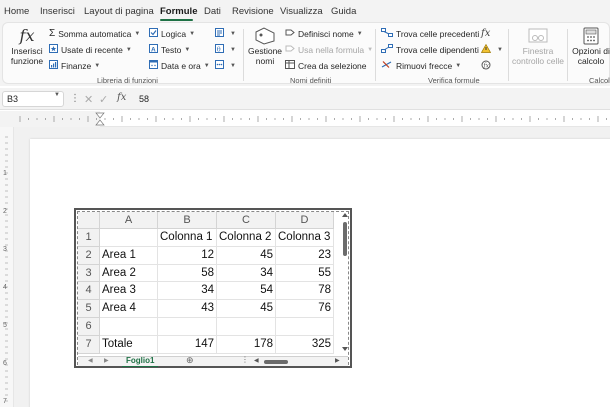 The width and height of the screenshot is (610, 407). What do you see at coordinates (187, 238) in the screenshot?
I see `cell-b1: Colonna 1` at bounding box center [187, 238].